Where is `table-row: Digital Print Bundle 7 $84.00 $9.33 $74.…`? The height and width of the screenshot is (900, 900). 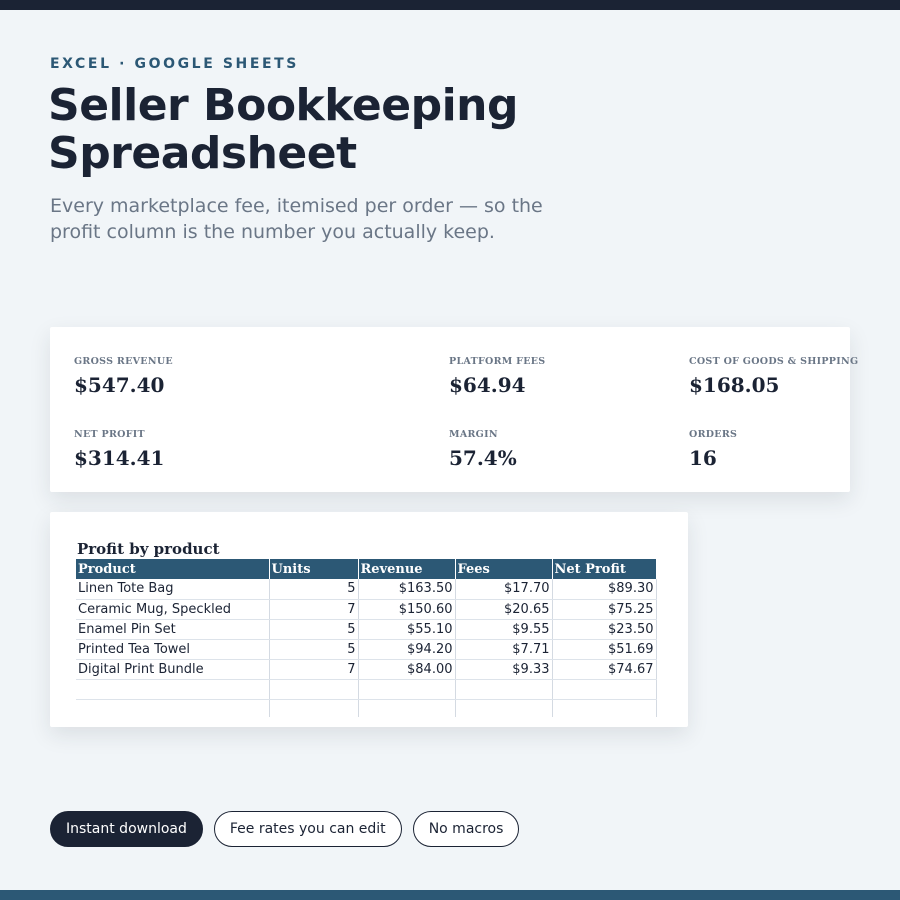
table-row: Digital Print Bundle 7 $84.00 $9.33 $74.… is located at coordinates (366, 669).